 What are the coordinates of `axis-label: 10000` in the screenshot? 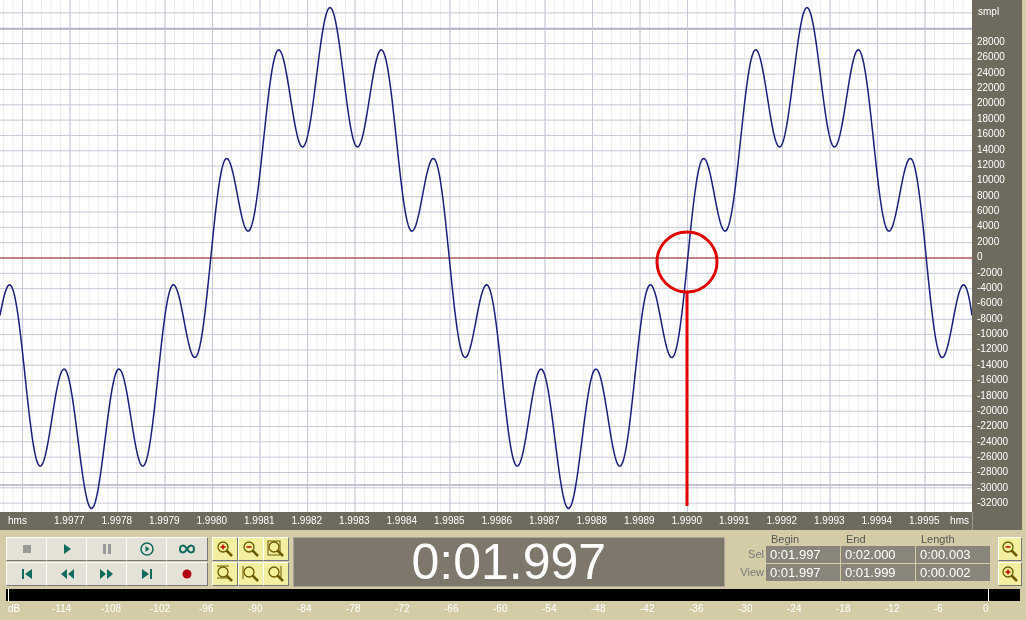 It's located at (991, 180).